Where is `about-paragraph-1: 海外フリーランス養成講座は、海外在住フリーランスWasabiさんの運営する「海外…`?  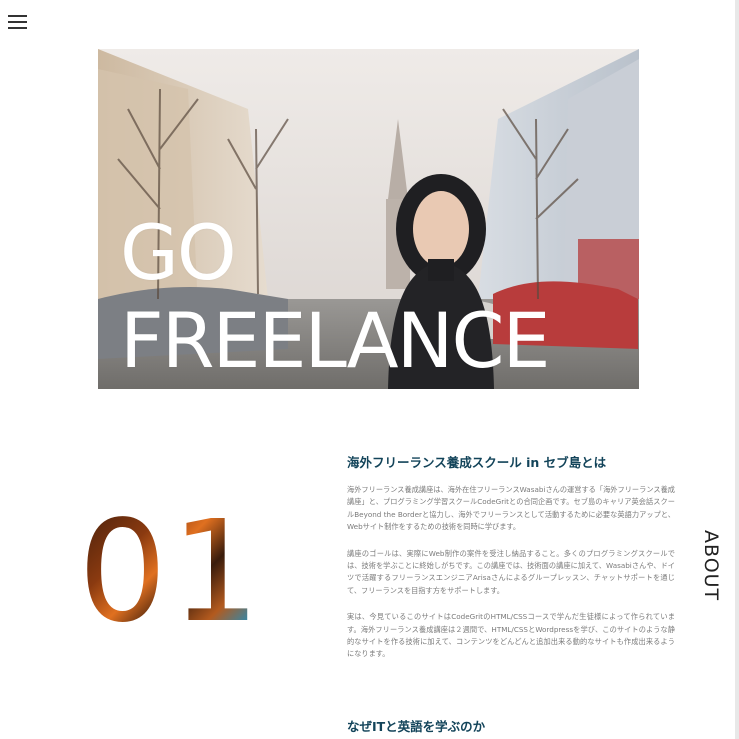
about-paragraph-1: 海外フリーランス養成講座は、海外在住フリーランスWasabiさんの運営する「海外… is located at coordinates (511, 508).